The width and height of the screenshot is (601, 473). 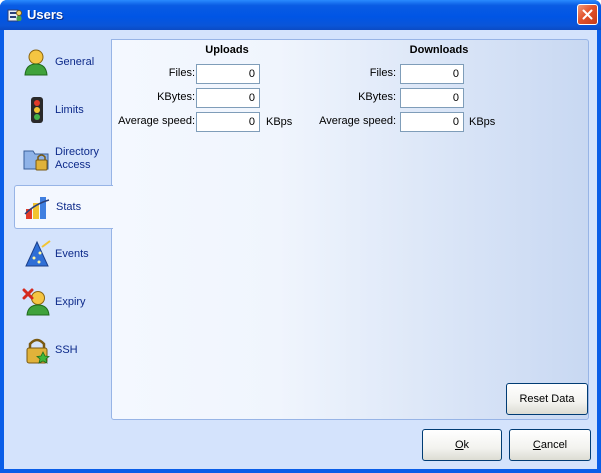 I want to click on label-line-1: Directory, so click(x=77, y=152).